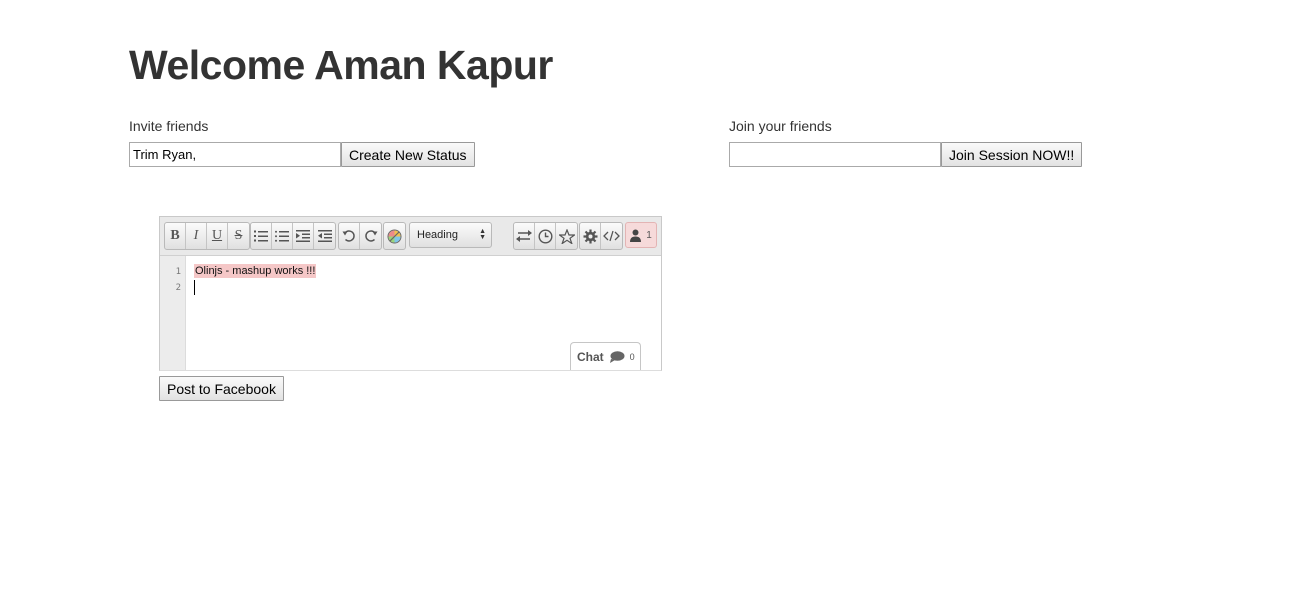 This screenshot has width=1315, height=607. What do you see at coordinates (605, 356) in the screenshot?
I see `chat-tab: Chat 0` at bounding box center [605, 356].